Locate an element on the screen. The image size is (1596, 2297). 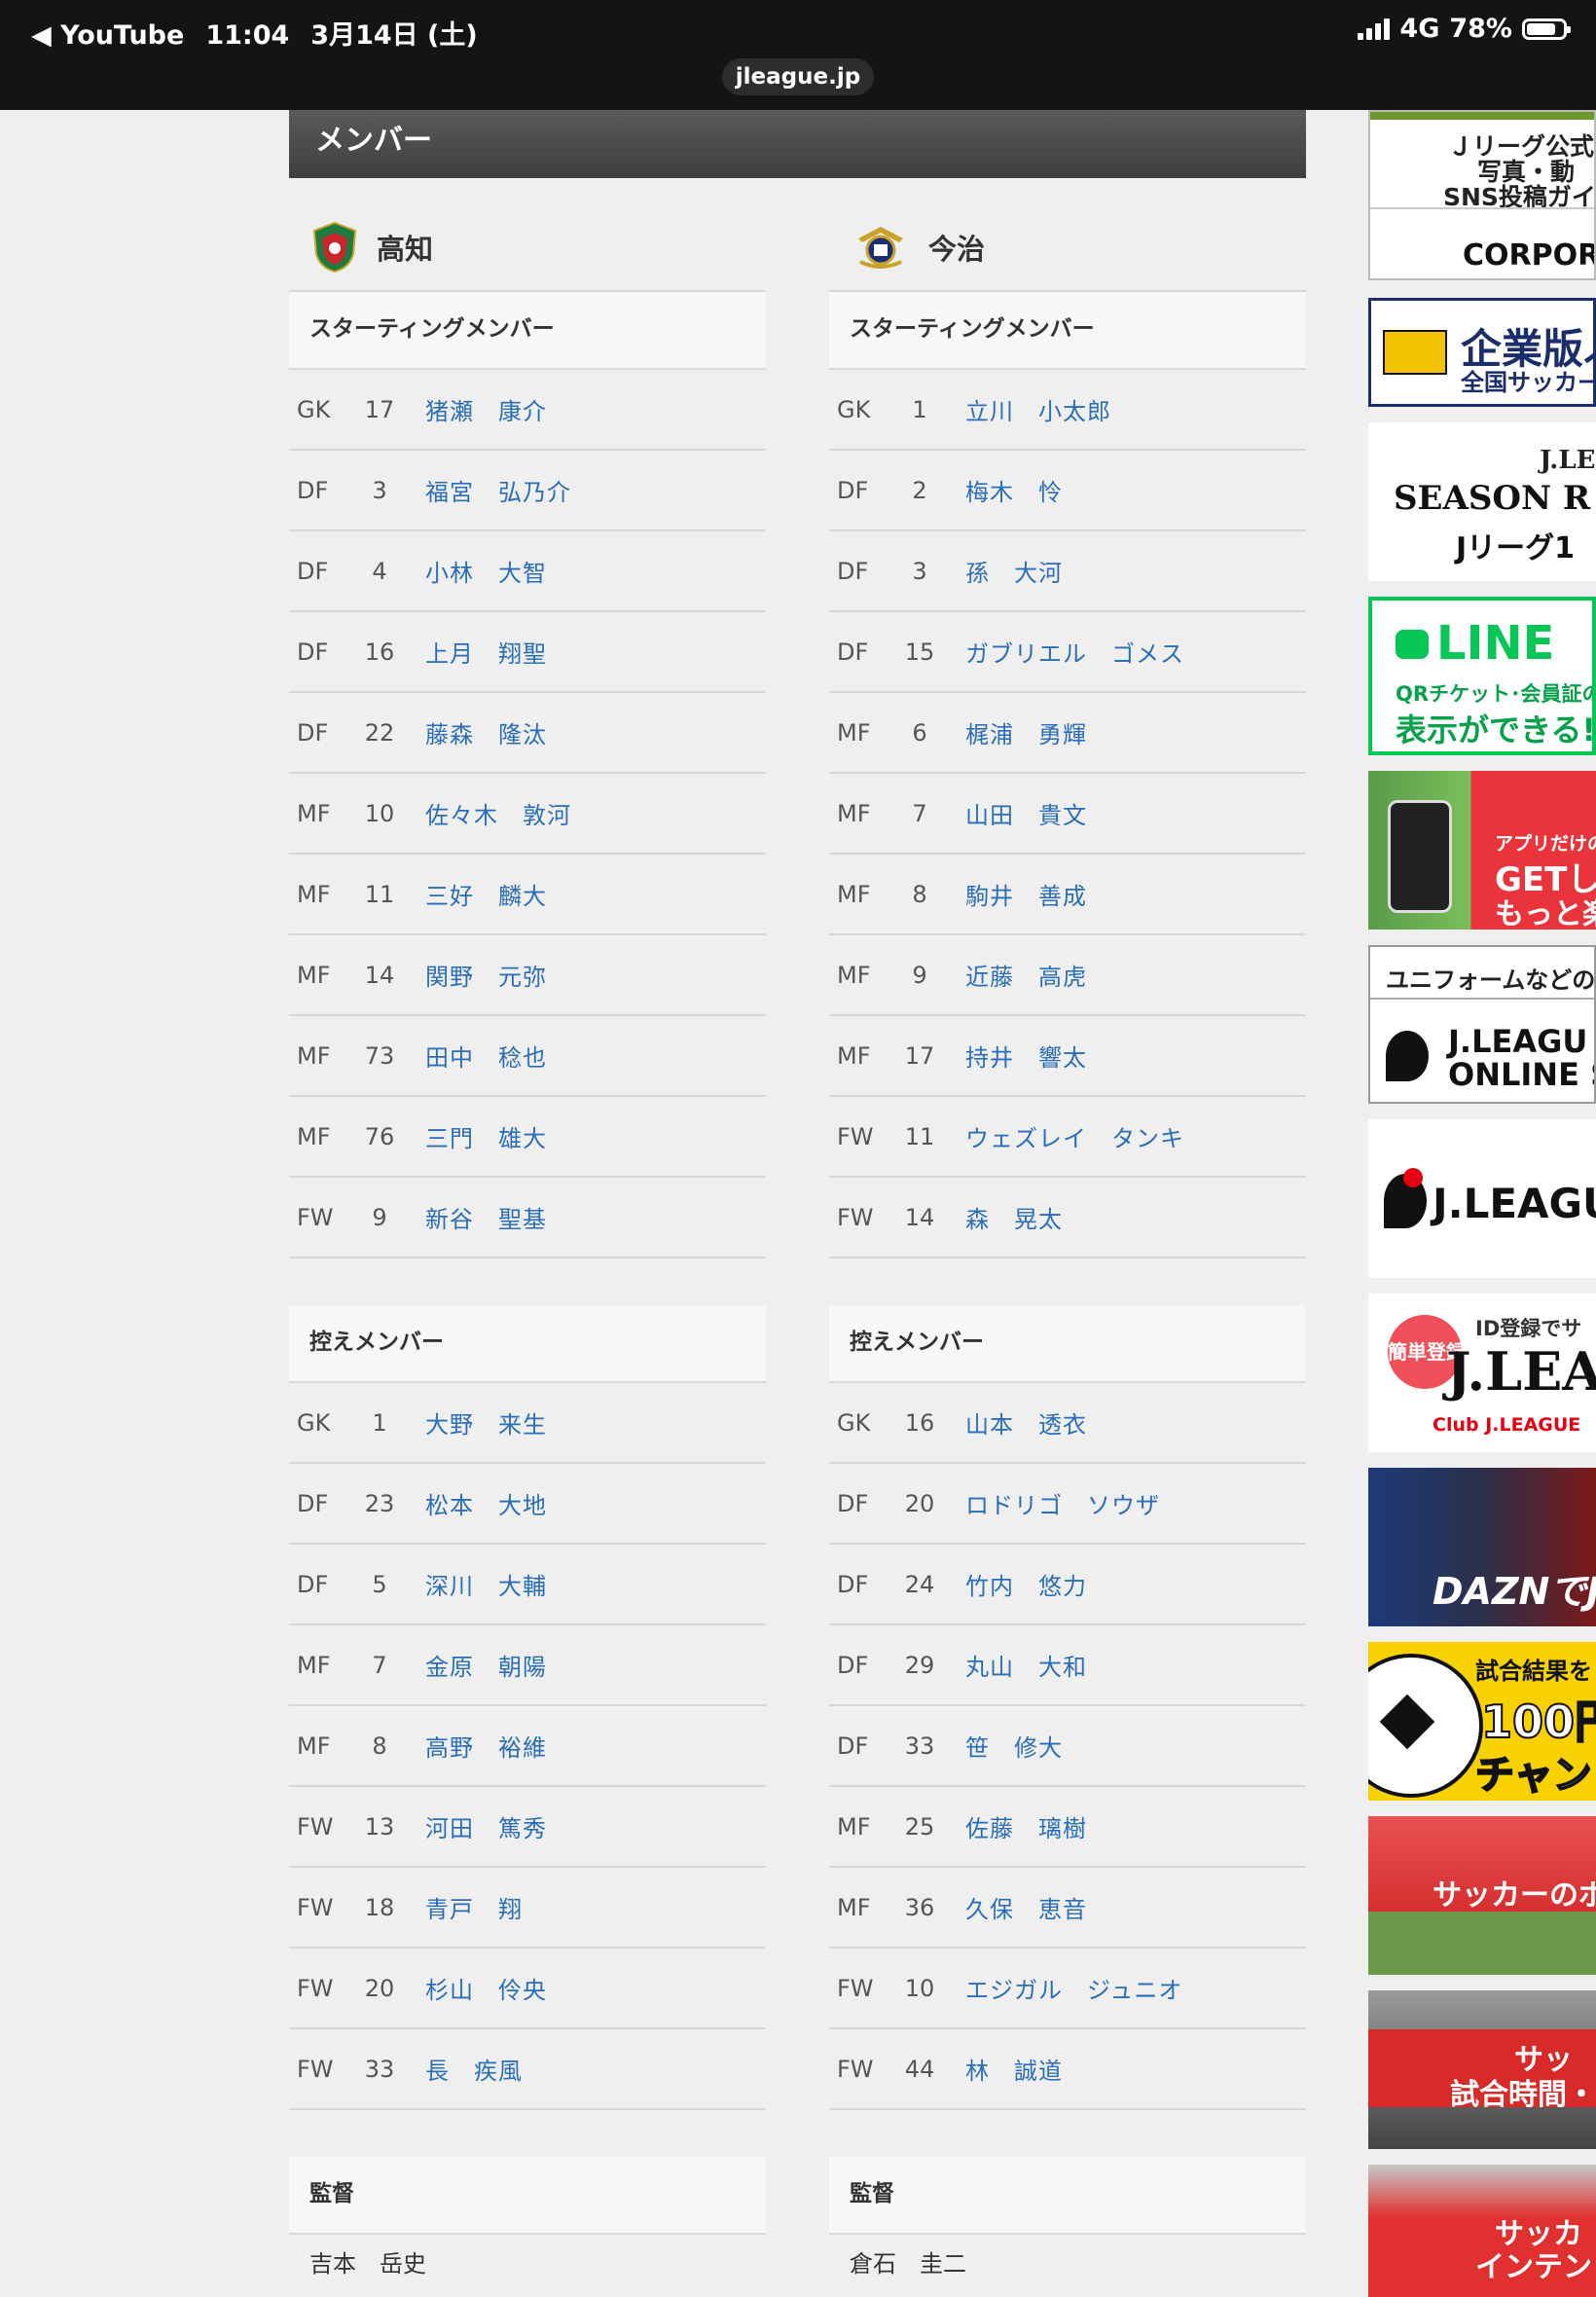
banner-dazn: DAZNでJリ is located at coordinates (1482, 1547).